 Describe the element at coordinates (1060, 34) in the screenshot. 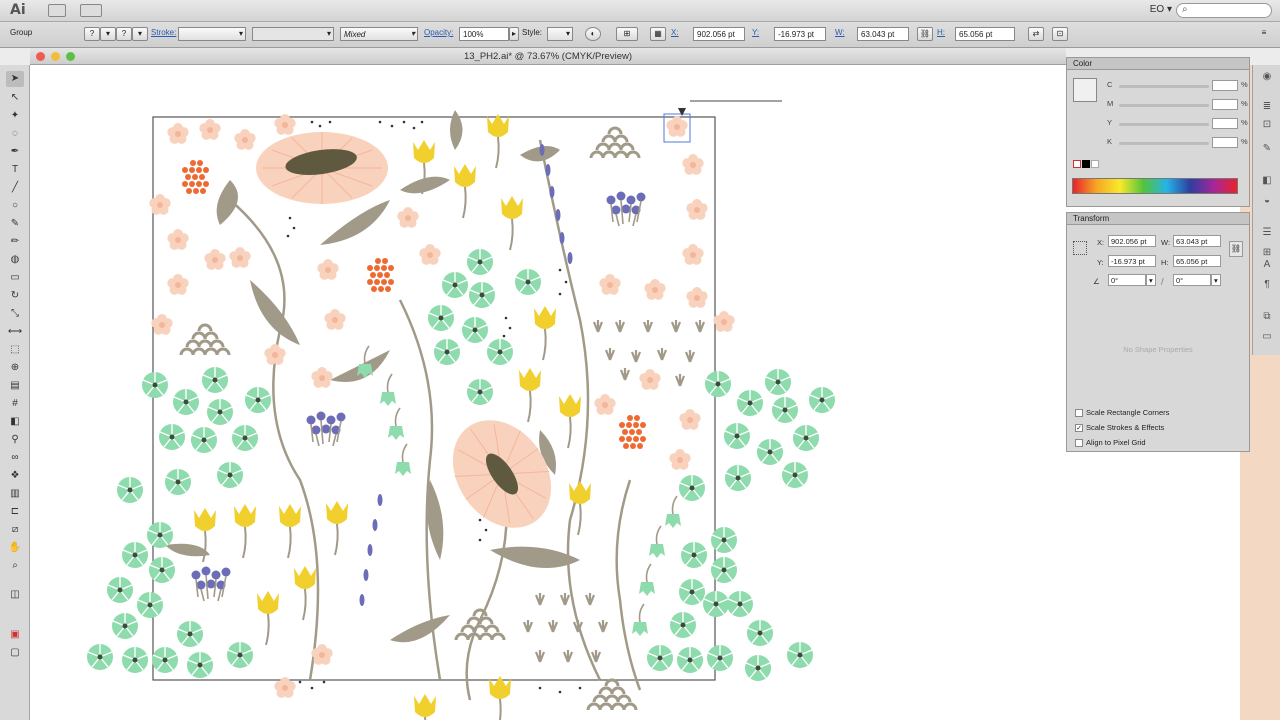

I see `isolate-group-icon: ⊡` at that location.